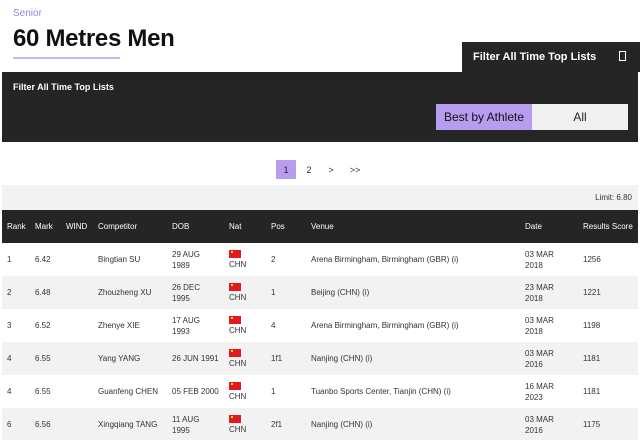 This screenshot has height=440, width=640. What do you see at coordinates (44, 226) in the screenshot?
I see `col-mark: Mark` at bounding box center [44, 226].